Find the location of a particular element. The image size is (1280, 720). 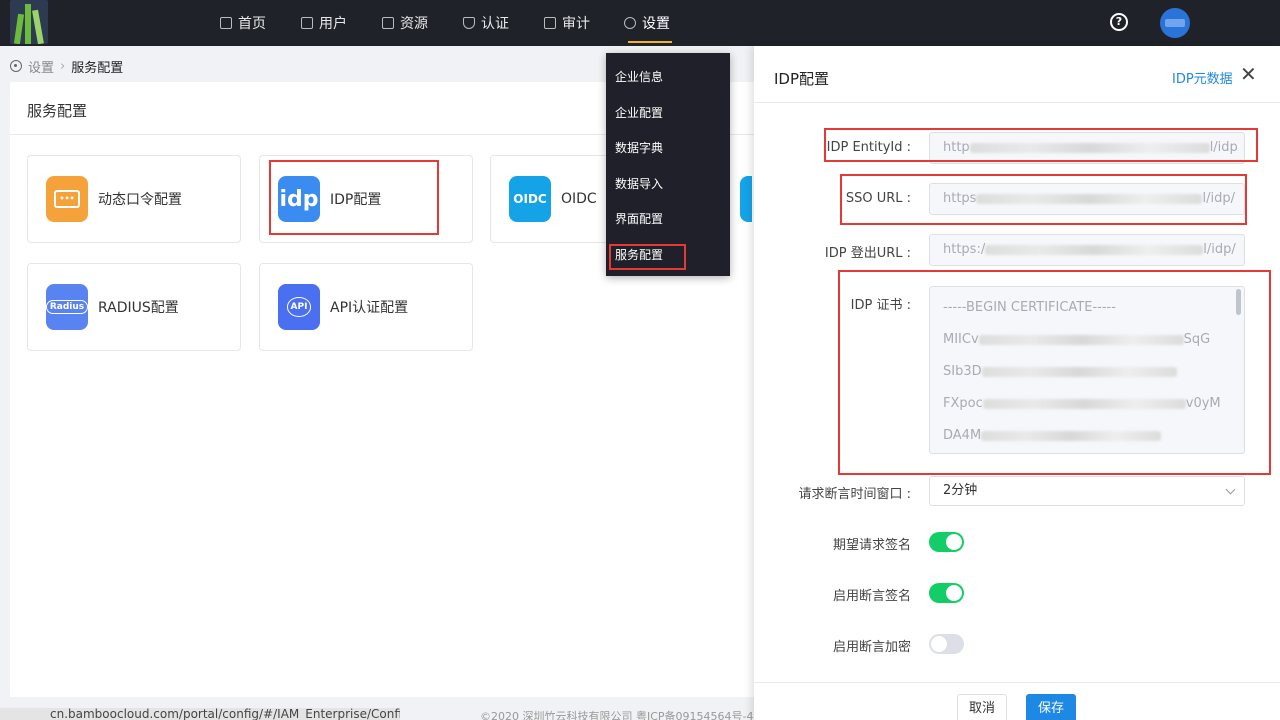

nav-active-indicator is located at coordinates (650, 42).